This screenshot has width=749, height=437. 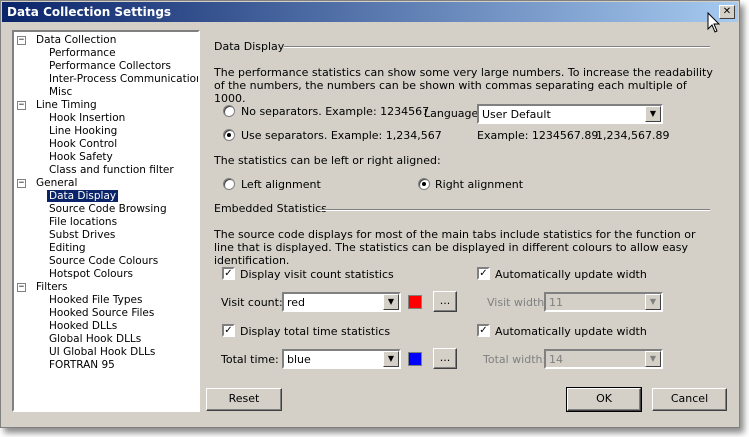 I want to click on tree-item: Data Display, so click(x=83, y=196).